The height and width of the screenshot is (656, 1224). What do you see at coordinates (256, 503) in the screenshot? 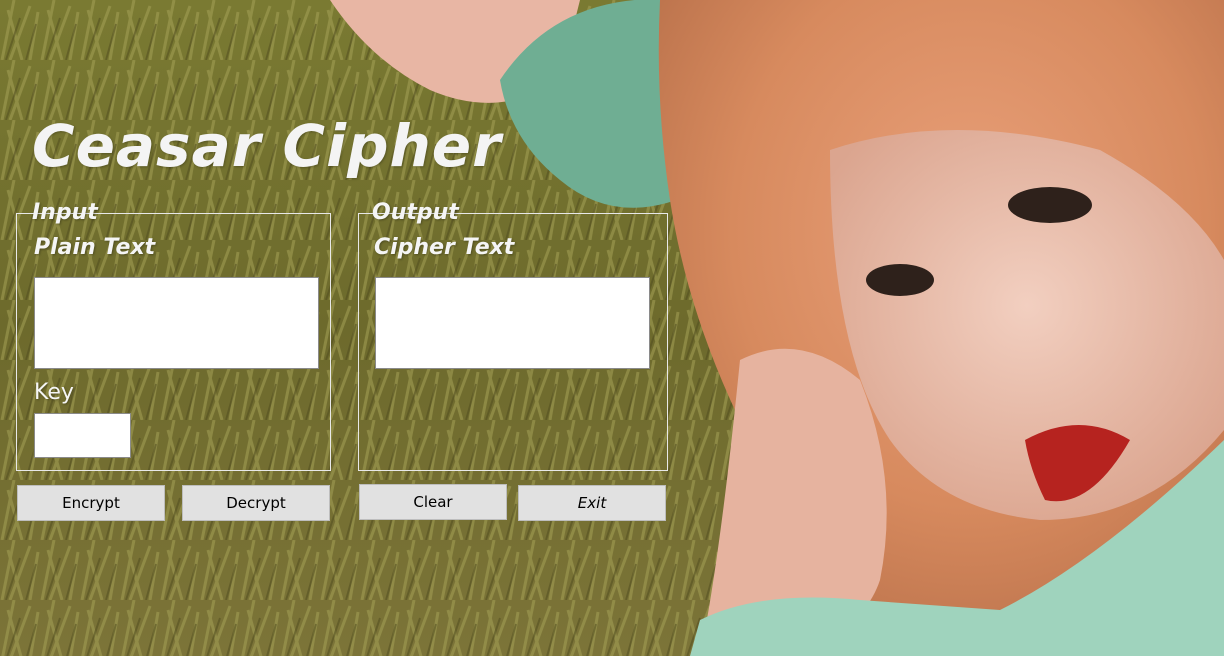
I see `decrypt-button: Decrypt` at bounding box center [256, 503].